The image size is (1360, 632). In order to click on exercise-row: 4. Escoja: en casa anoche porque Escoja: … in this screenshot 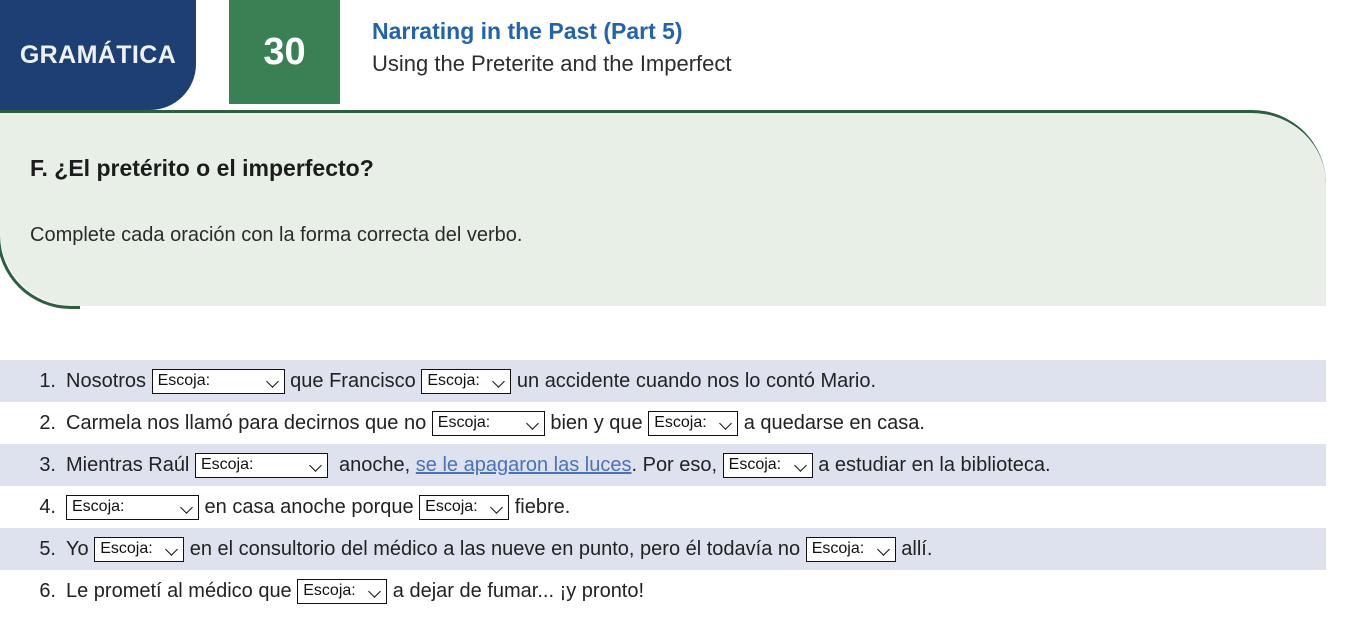, I will do `click(663, 507)`.